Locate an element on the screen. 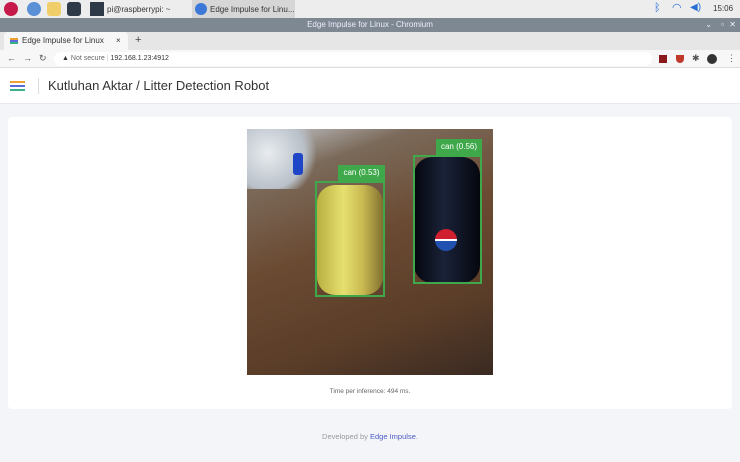 The width and height of the screenshot is (740, 462). maximize-icon: ▫ is located at coordinates (722, 25).